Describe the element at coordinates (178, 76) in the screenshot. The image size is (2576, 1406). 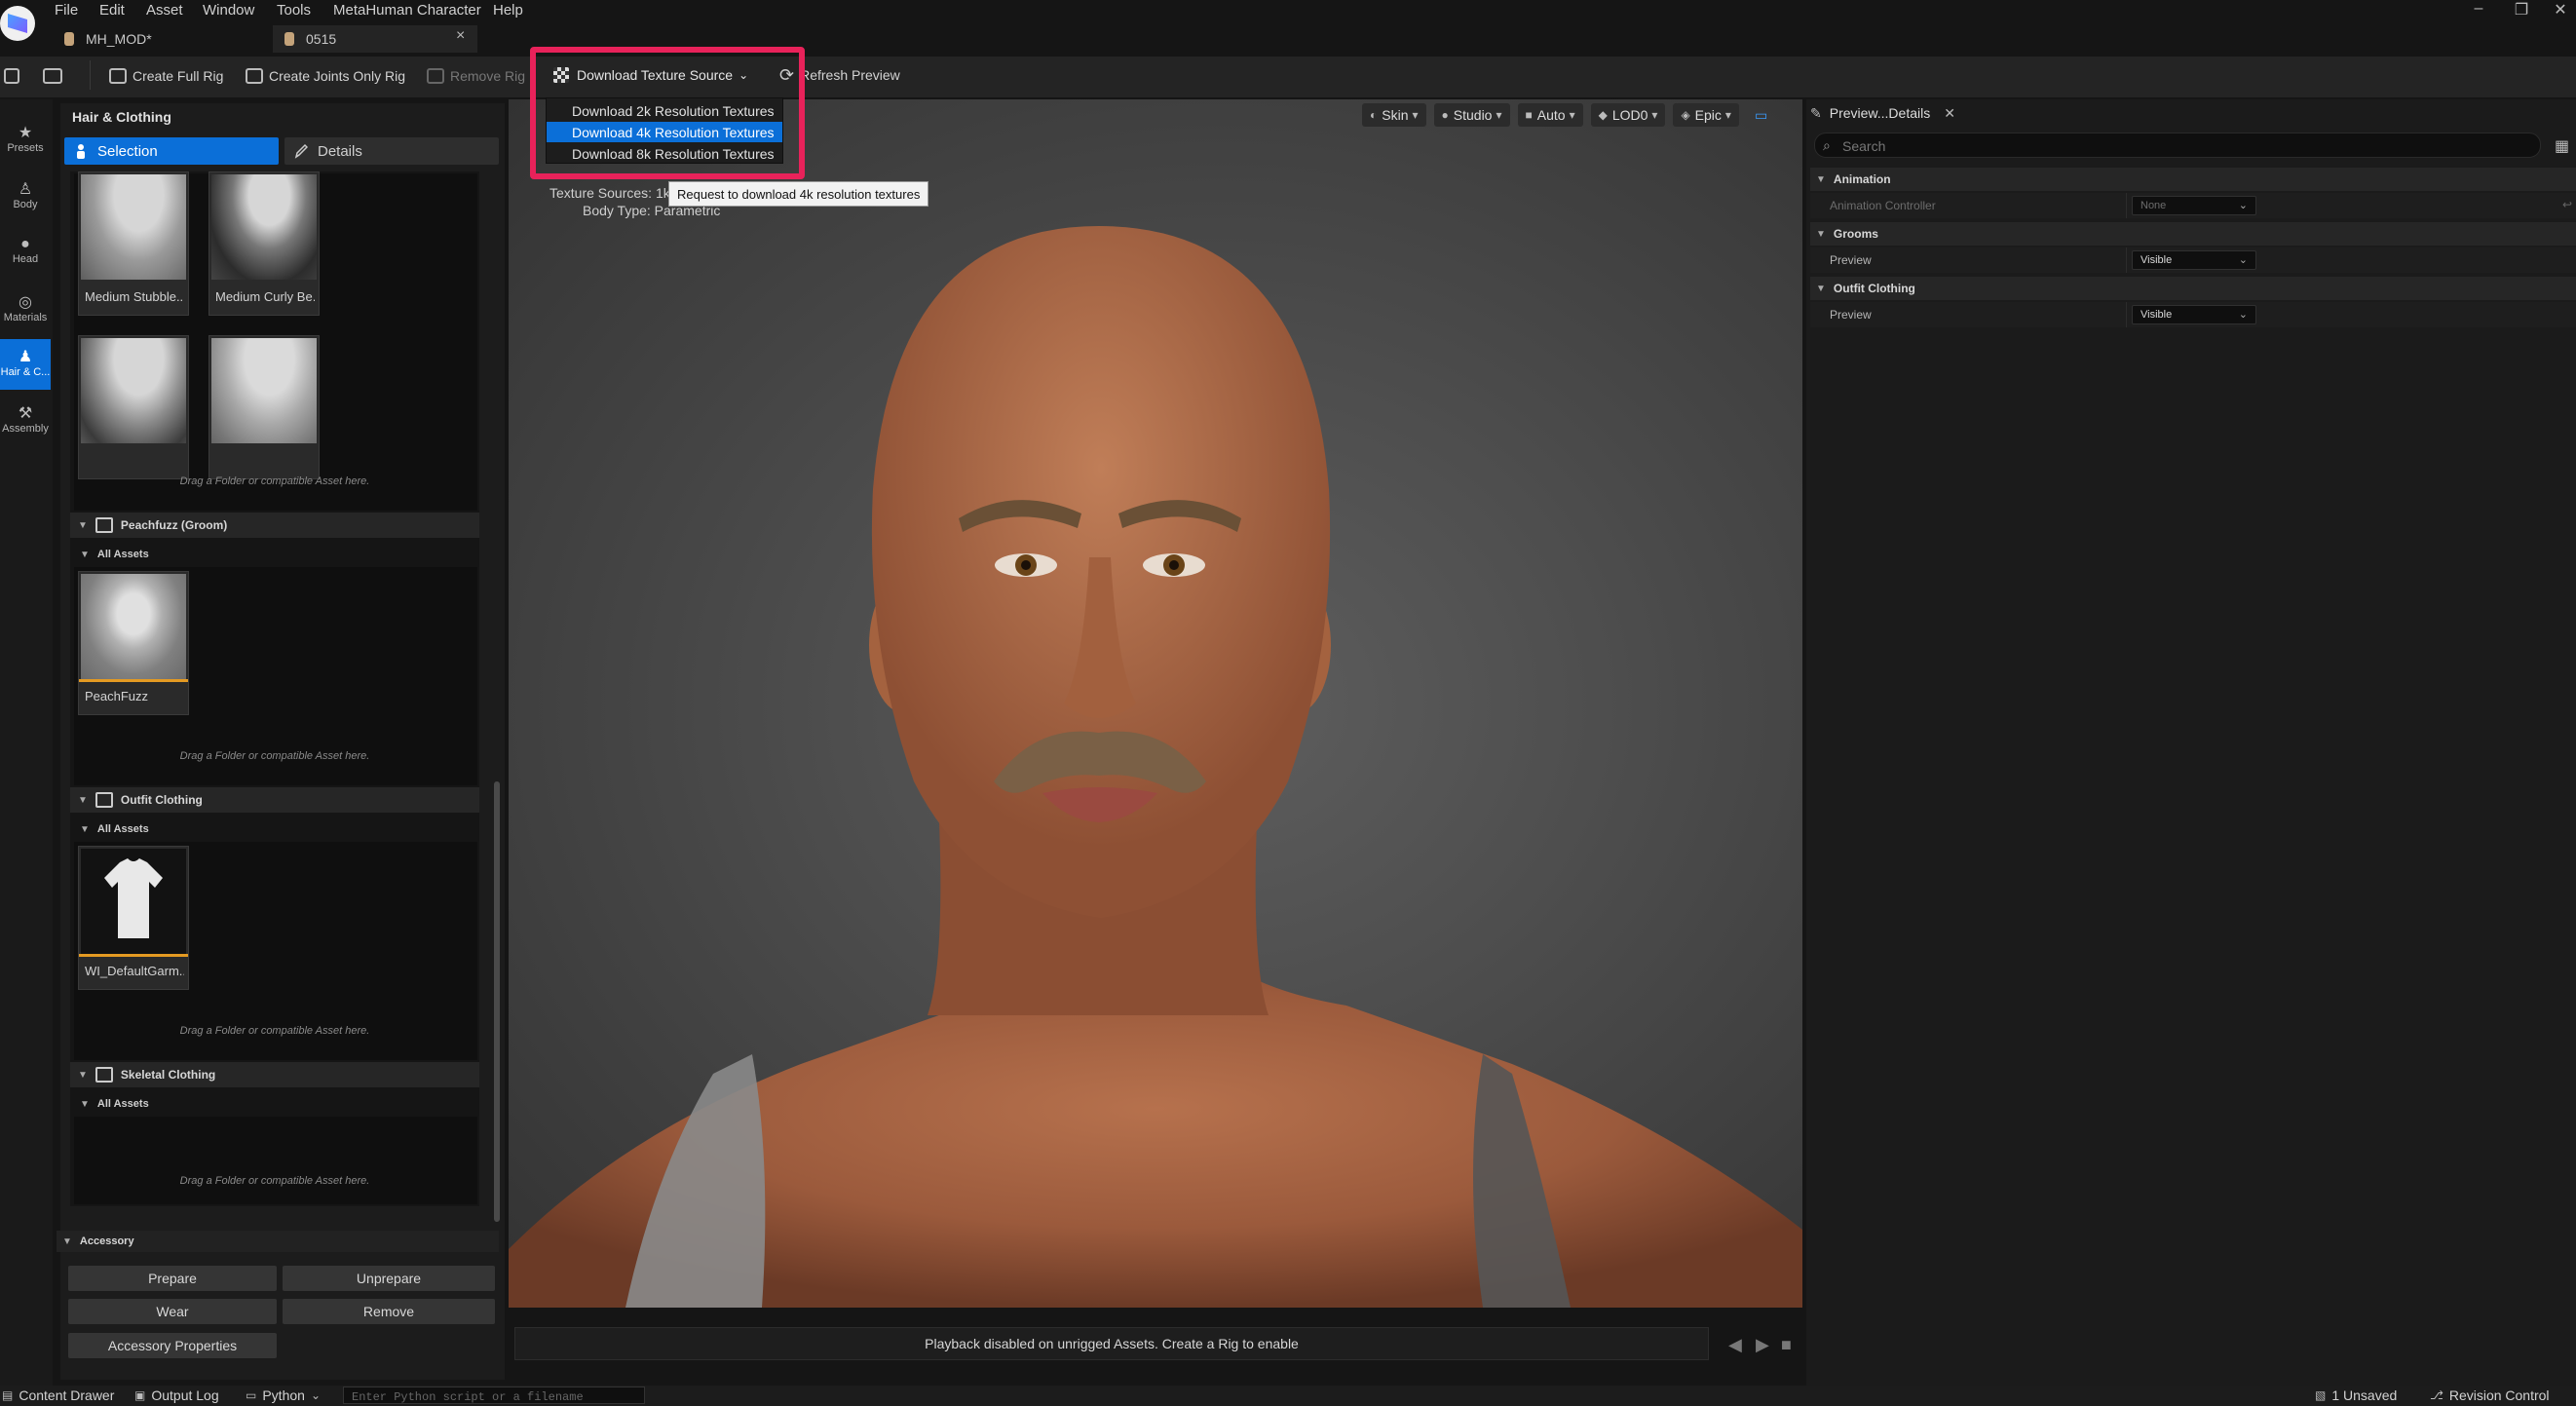
I see `create-full-rig-label: Create Full Rig` at that location.